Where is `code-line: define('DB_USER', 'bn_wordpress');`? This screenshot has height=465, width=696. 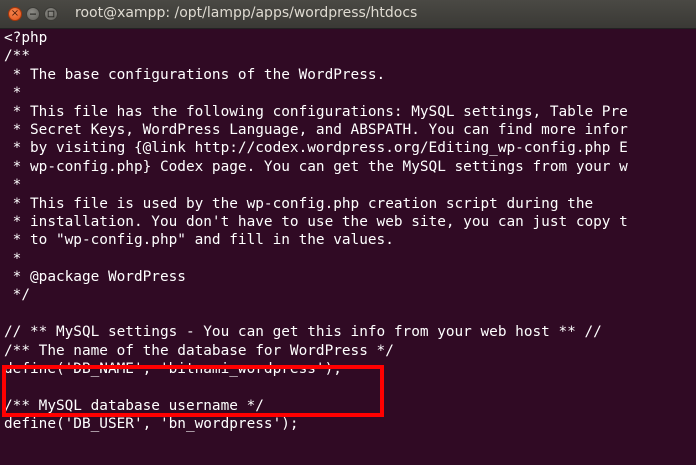
code-line: define('DB_USER', 'bn_wordpress'); is located at coordinates (151, 424).